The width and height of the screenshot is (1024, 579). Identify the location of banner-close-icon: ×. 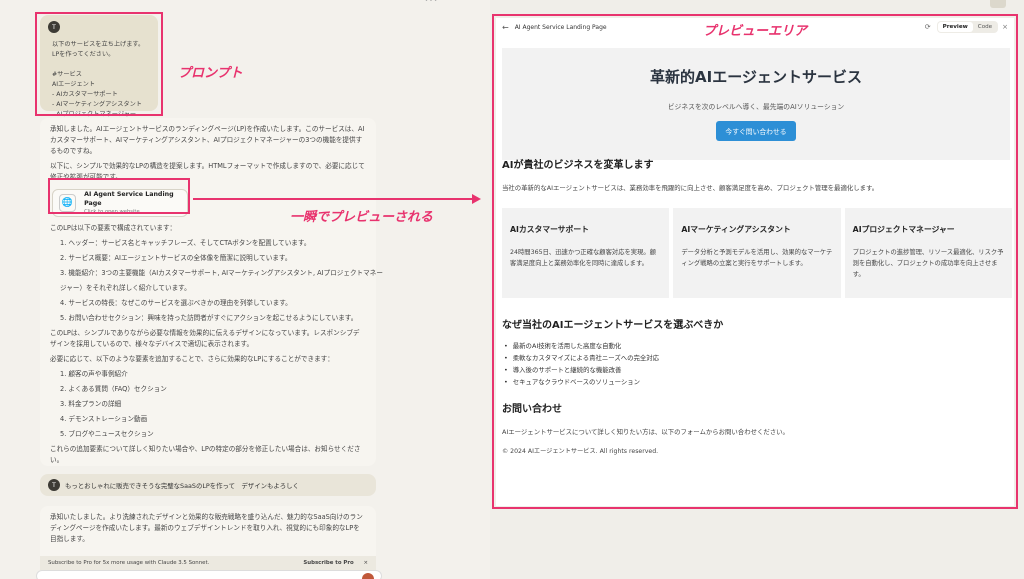
(365, 563).